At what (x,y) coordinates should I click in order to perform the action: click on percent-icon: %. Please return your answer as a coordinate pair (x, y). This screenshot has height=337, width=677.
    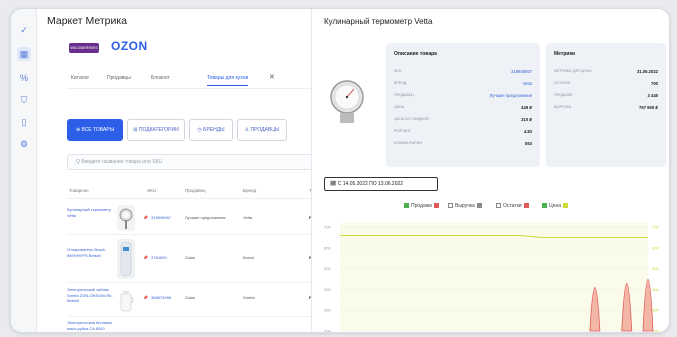
    Looking at the image, I should click on (24, 78).